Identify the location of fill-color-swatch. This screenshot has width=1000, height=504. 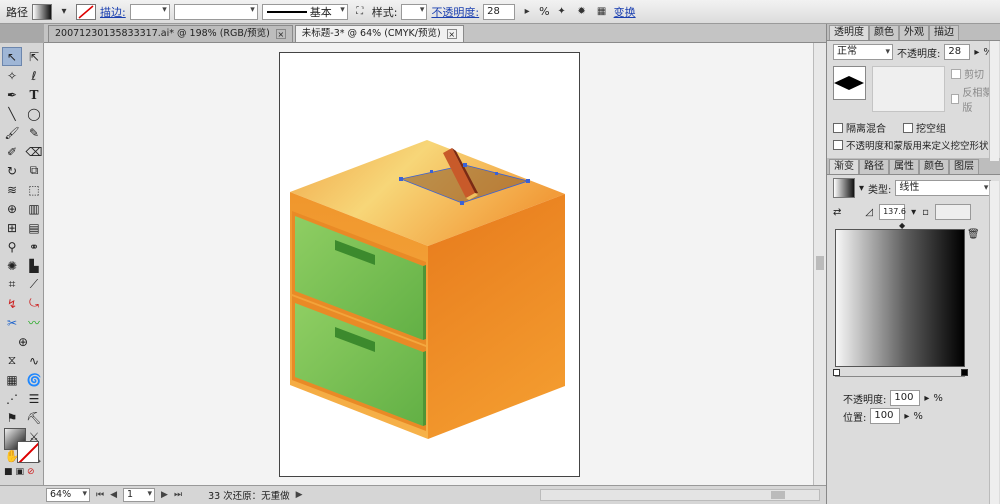
(42, 11).